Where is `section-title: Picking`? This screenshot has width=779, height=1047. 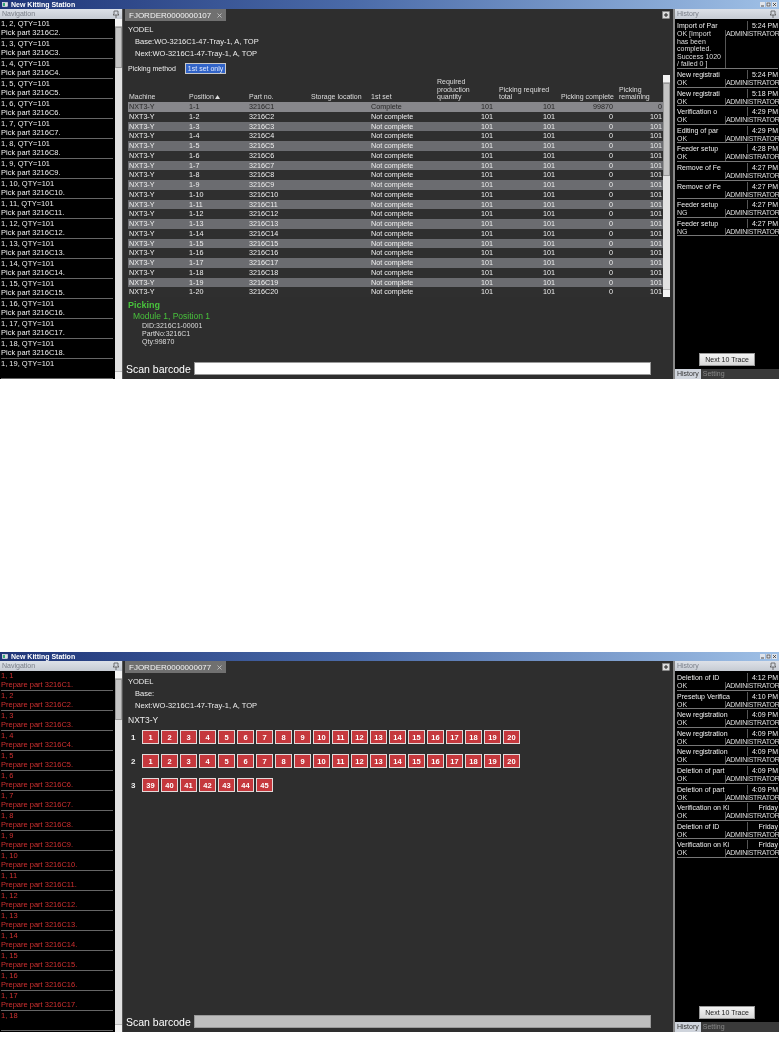 section-title: Picking is located at coordinates (144, 305).